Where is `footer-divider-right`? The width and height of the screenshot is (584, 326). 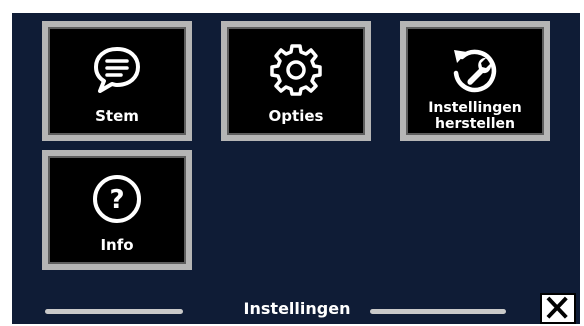
footer-divider-right is located at coordinates (438, 311).